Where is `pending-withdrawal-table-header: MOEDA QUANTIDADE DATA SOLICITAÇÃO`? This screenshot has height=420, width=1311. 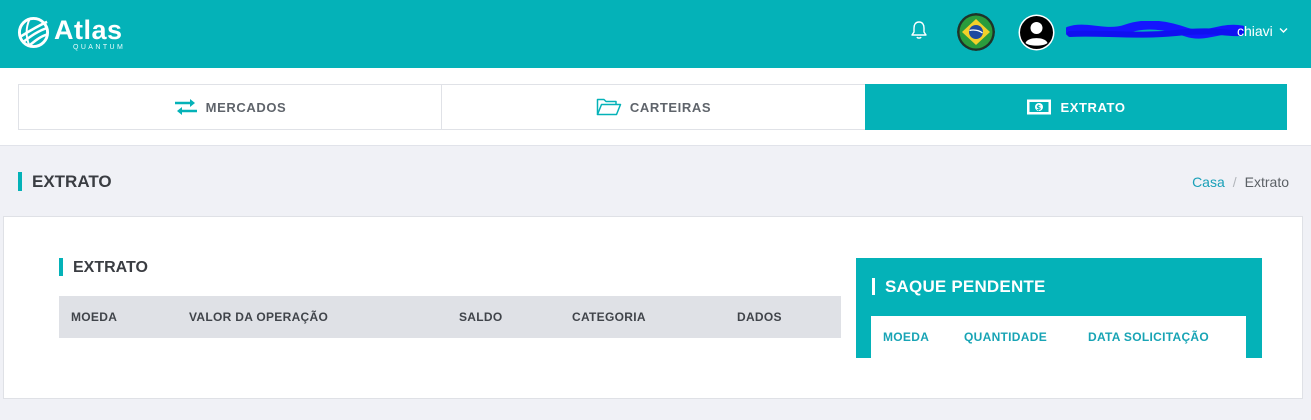
pending-withdrawal-table-header: MOEDA QUANTIDADE DATA SOLICITAÇÃO is located at coordinates (1058, 337).